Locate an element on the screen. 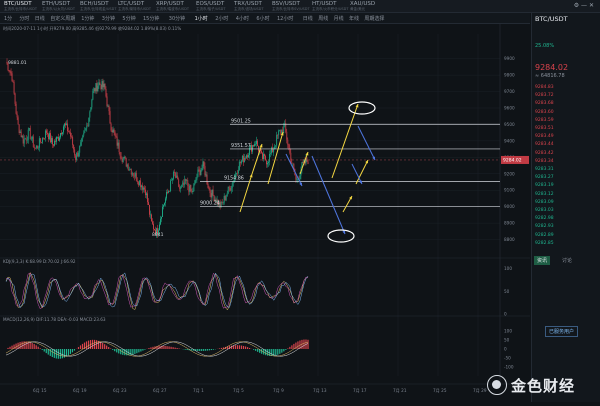  period-button: 4小时 is located at coordinates (242, 18).